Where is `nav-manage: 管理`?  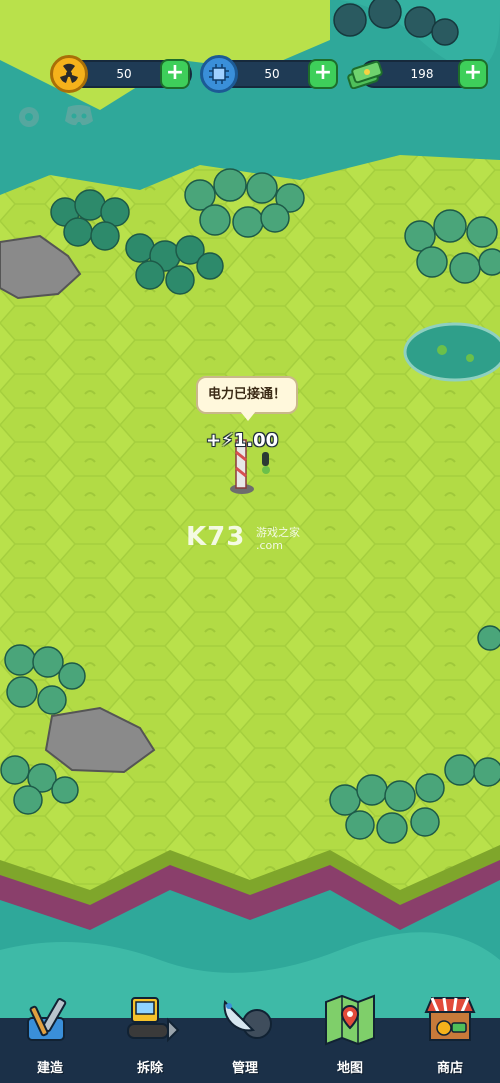 nav-manage: 管理 is located at coordinates (245, 1035).